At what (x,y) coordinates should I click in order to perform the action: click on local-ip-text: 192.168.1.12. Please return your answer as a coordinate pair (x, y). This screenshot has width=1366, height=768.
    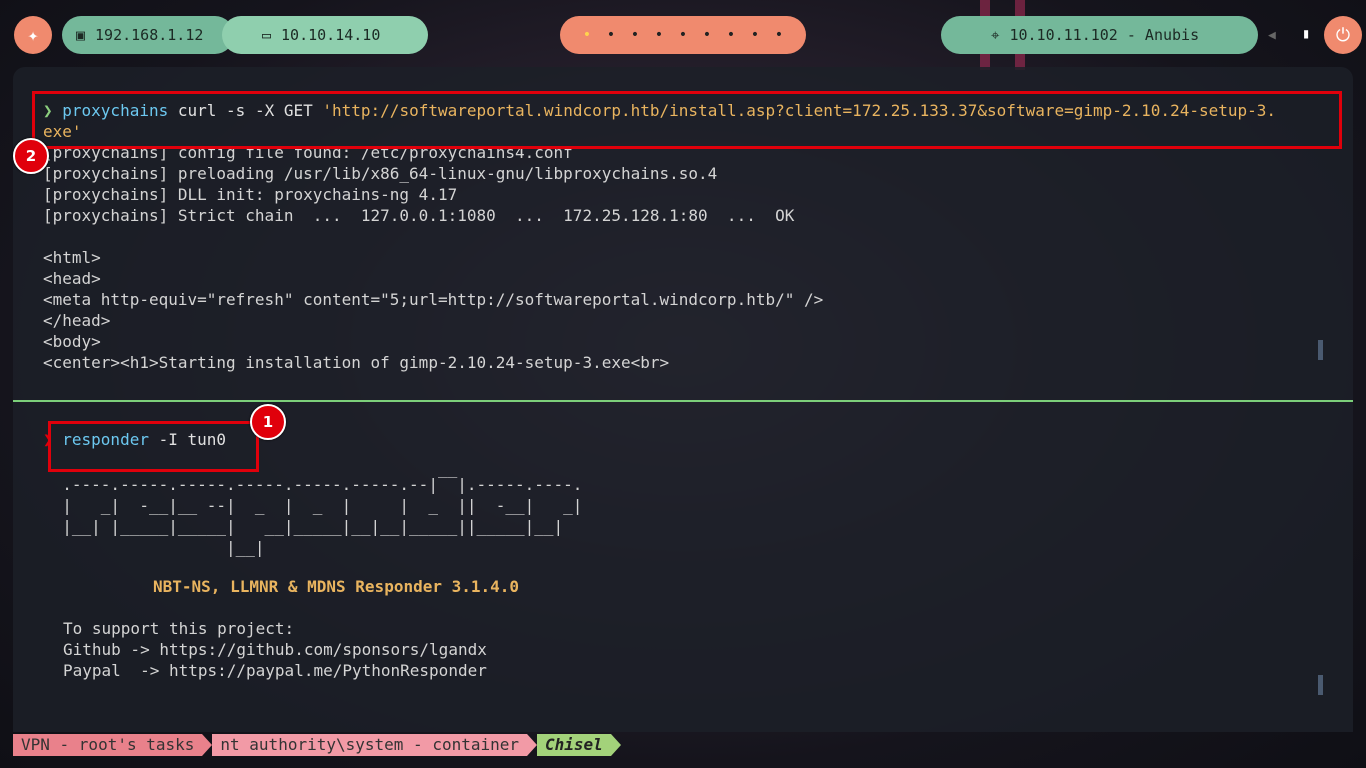
    Looking at the image, I should click on (149, 35).